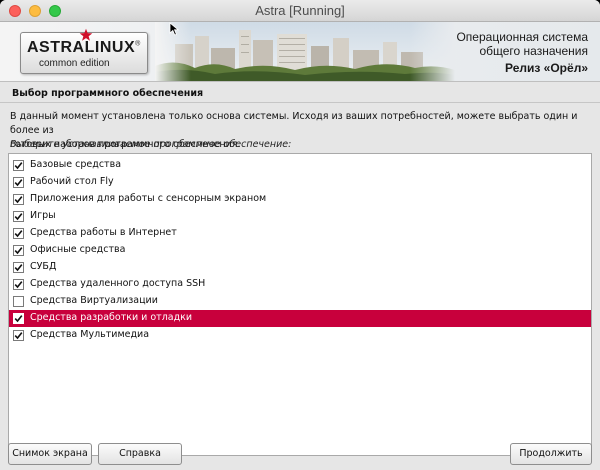 The height and width of the screenshot is (470, 600). I want to click on software-item: Офисные средства, so click(300, 250).